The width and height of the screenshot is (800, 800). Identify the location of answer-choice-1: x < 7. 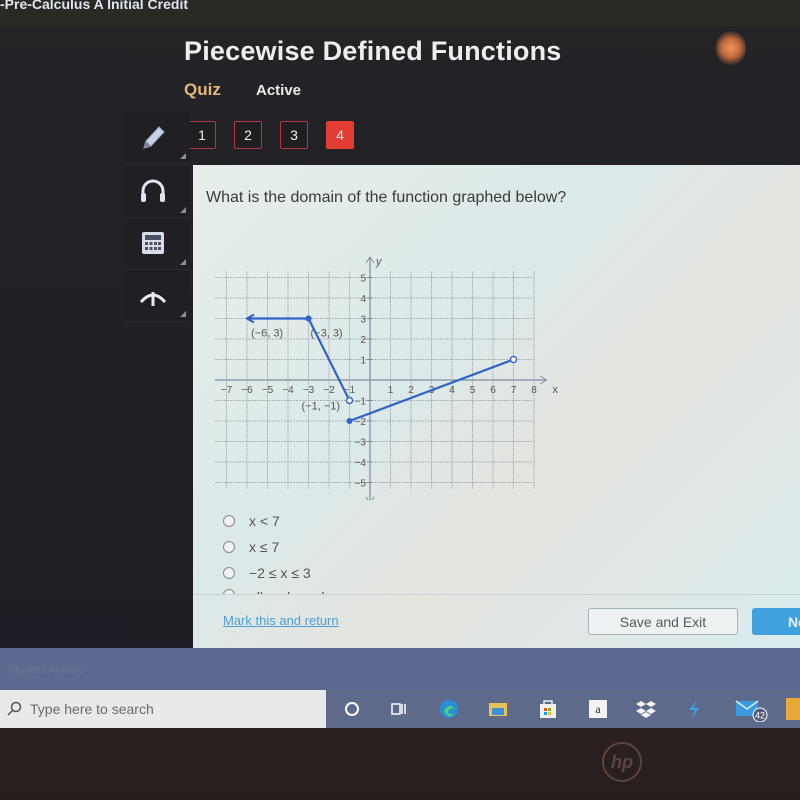
(251, 521).